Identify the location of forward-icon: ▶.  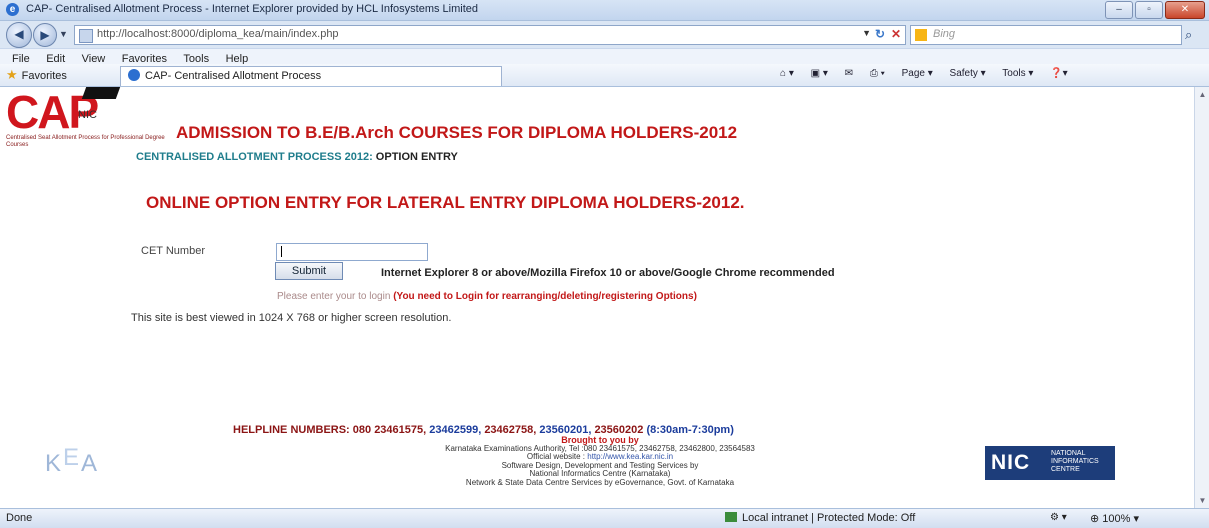
(45, 35).